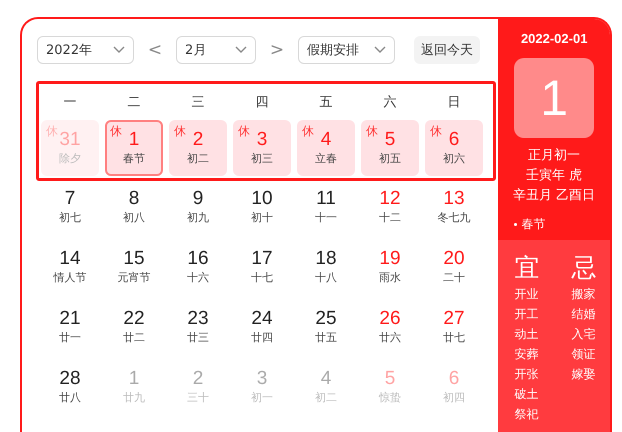 This screenshot has height=432, width=622. I want to click on day-cell: 7 初七, so click(70, 207).